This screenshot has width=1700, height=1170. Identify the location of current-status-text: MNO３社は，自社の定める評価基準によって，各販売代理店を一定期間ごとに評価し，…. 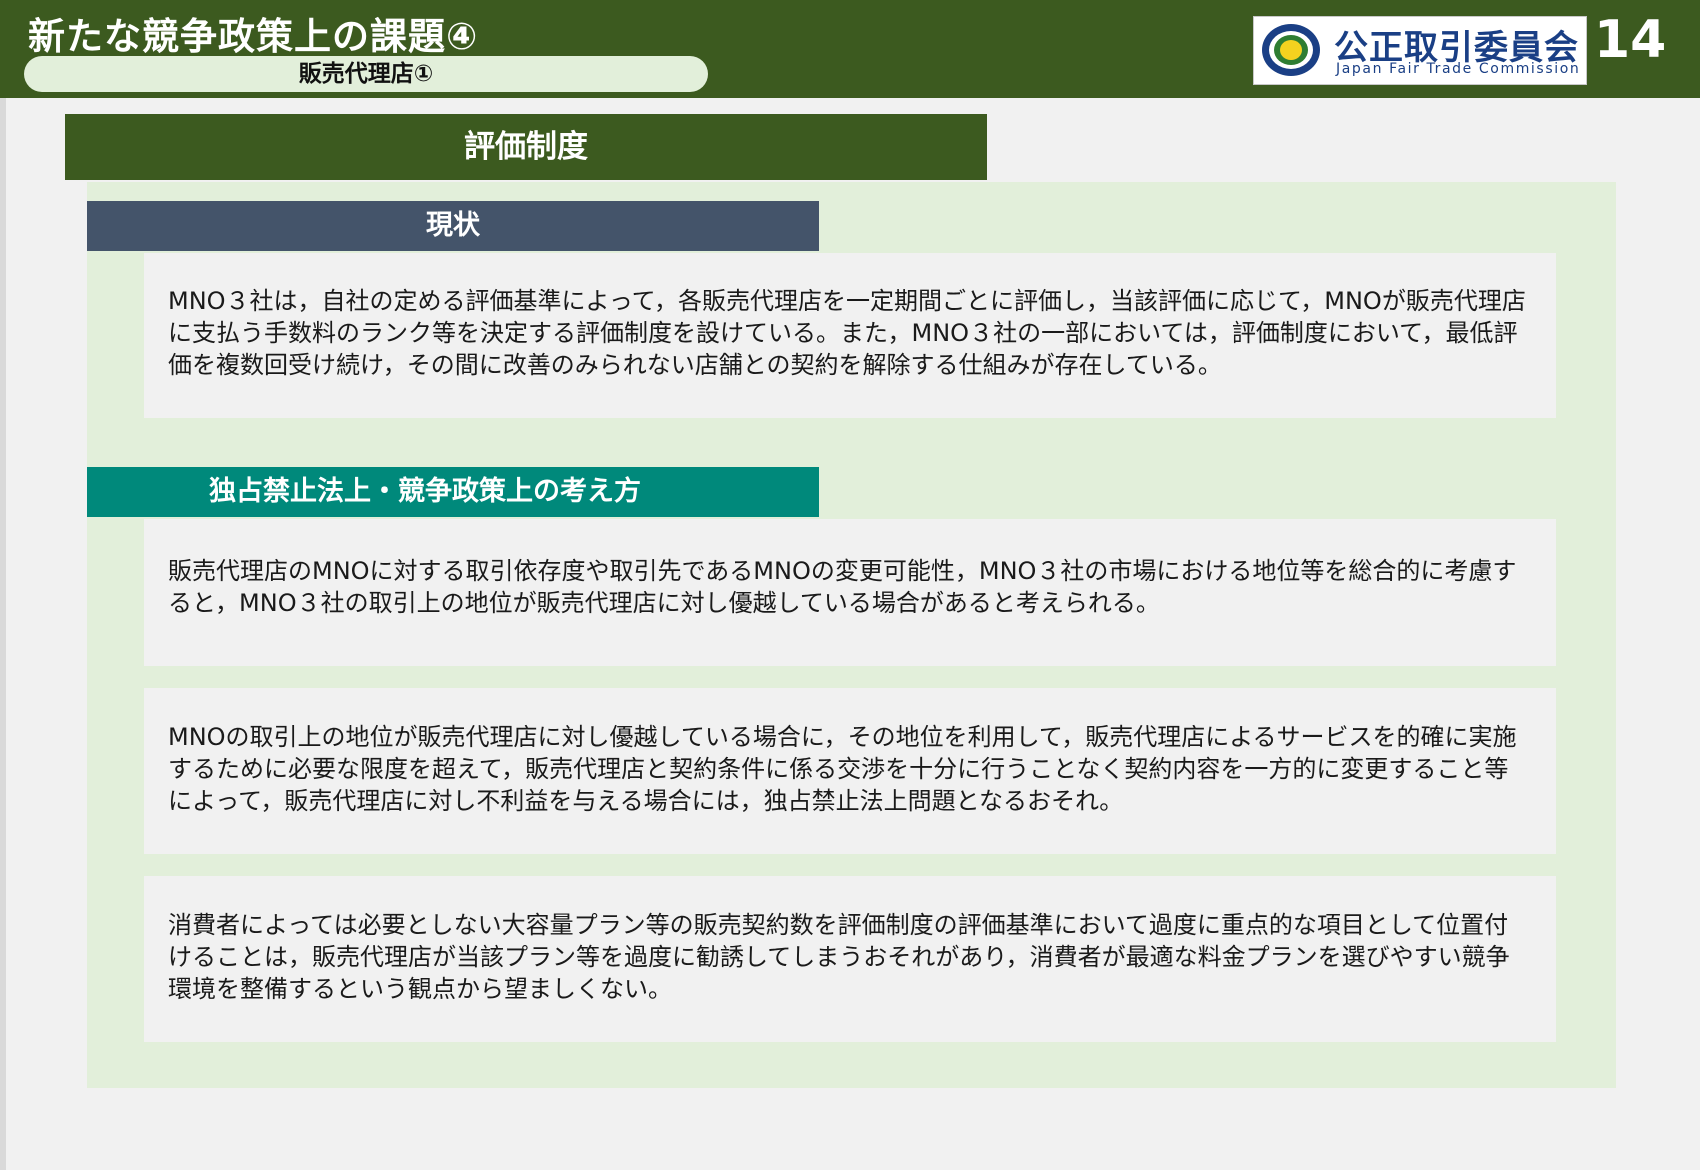
(847, 333).